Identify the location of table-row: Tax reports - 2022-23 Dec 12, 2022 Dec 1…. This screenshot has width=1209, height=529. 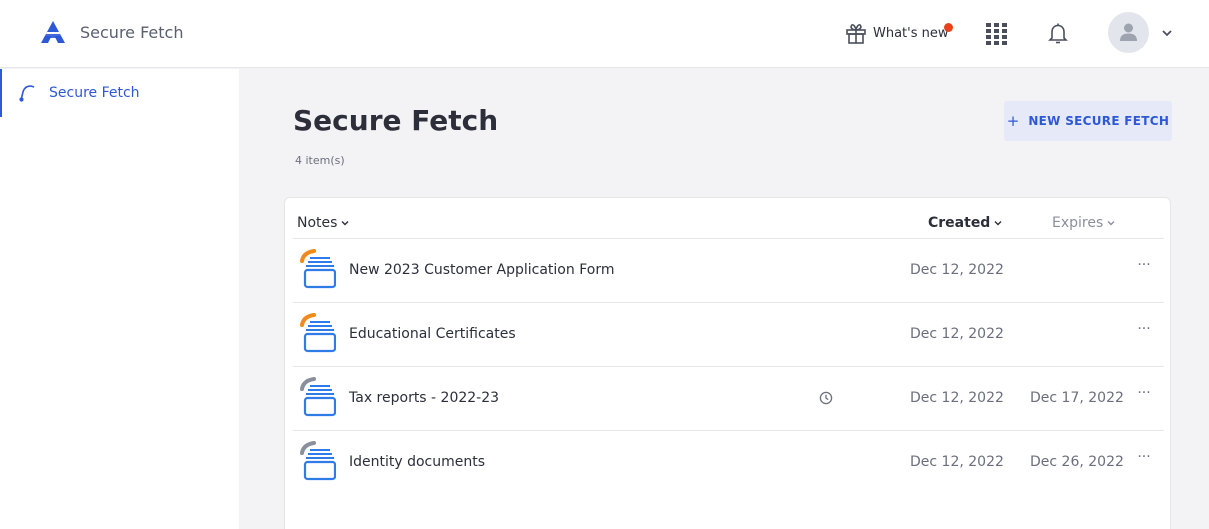
(728, 398).